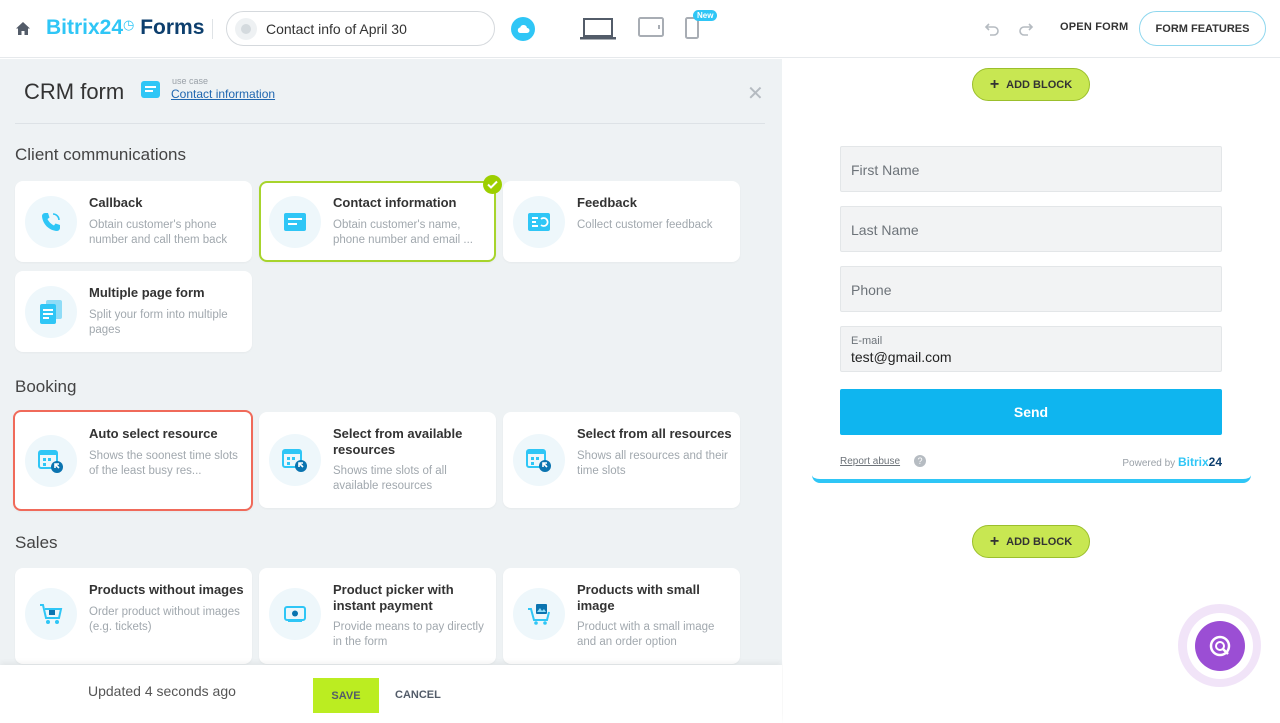  What do you see at coordinates (1031, 289) in the screenshot?
I see `phone-field: Phone` at bounding box center [1031, 289].